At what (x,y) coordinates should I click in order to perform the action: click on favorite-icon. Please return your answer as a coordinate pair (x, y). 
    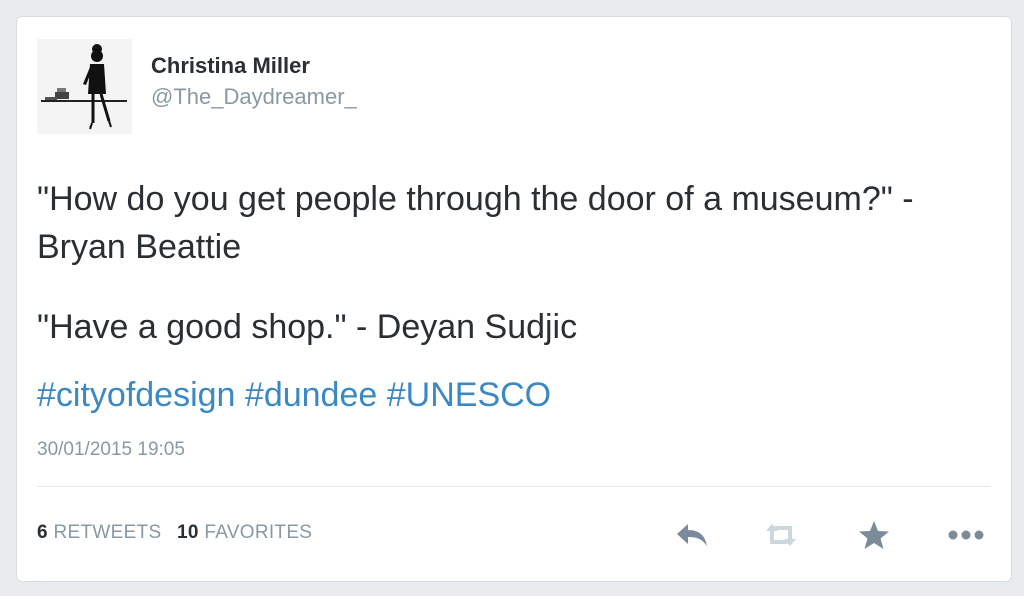
    Looking at the image, I should click on (874, 535).